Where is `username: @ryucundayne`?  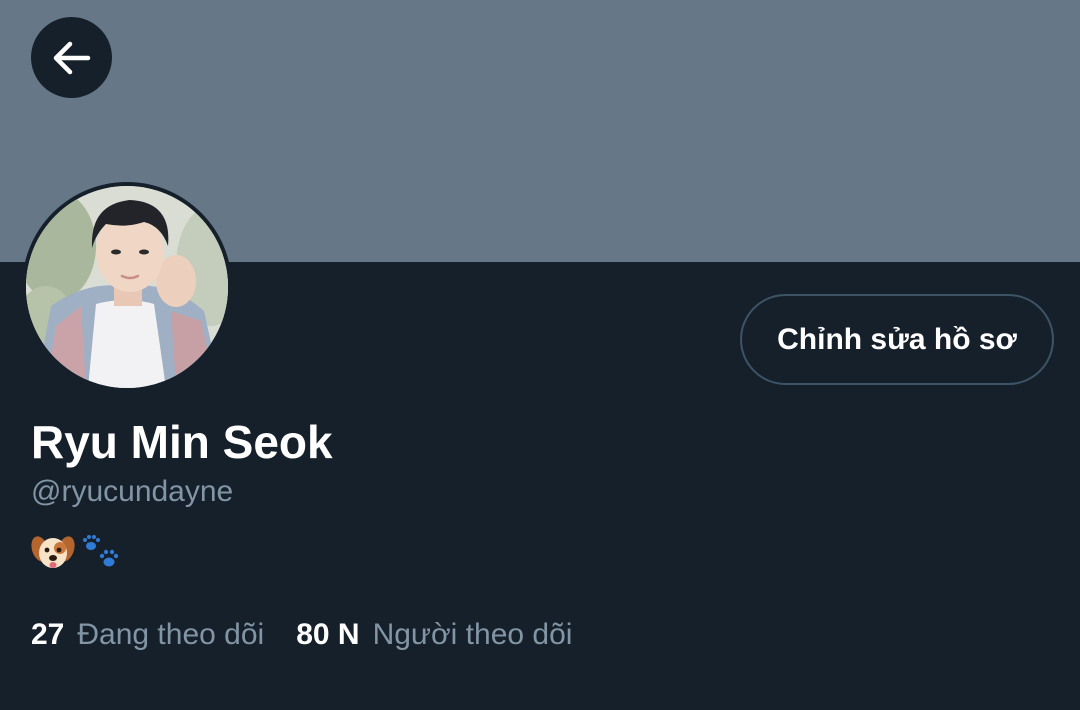 username: @ryucundayne is located at coordinates (132, 491).